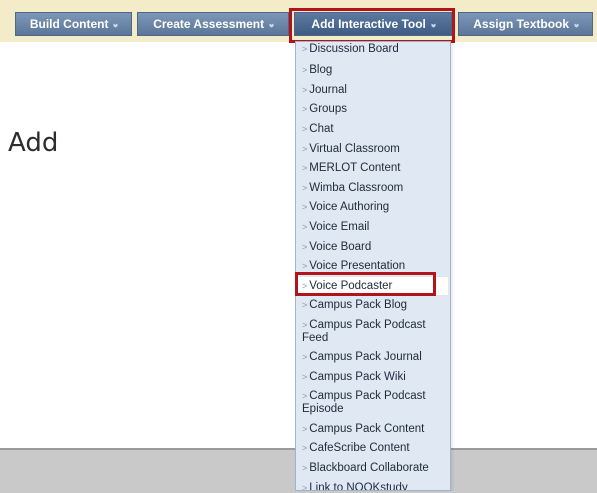 This screenshot has width=597, height=493. What do you see at coordinates (373, 305) in the screenshot?
I see `menu-item-campus-pack-blog: > Campus Pack Blog` at bounding box center [373, 305].